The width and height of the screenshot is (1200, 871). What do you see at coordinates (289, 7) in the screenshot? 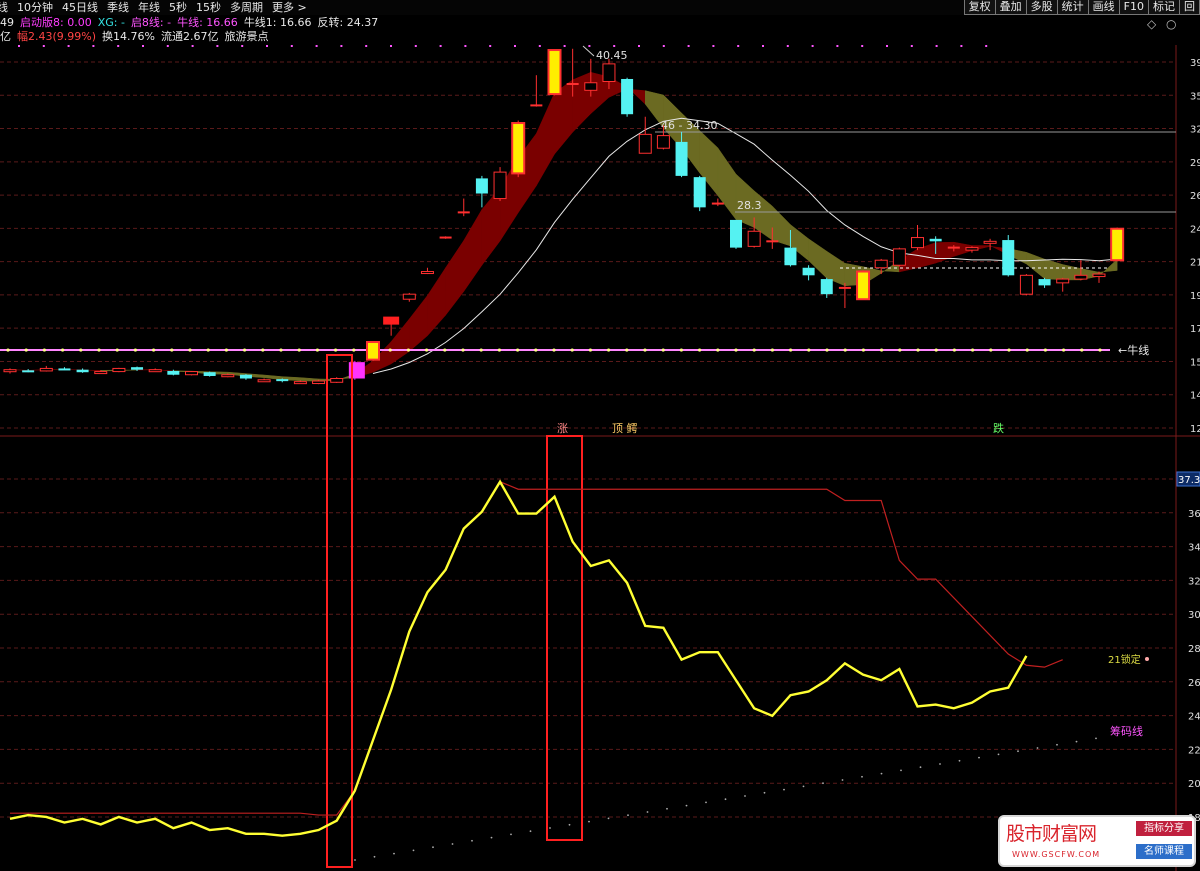
I see `tab-8: 更多 >` at bounding box center [289, 7].